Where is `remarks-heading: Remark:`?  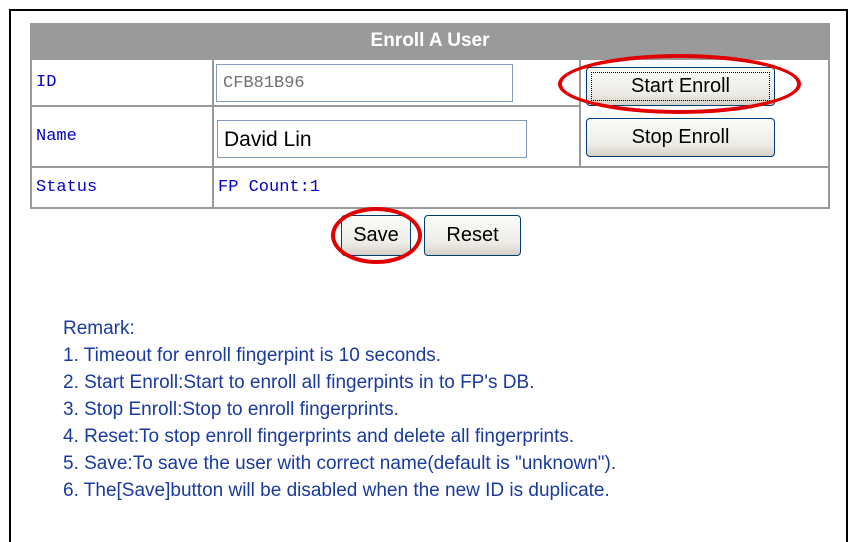 remarks-heading: Remark: is located at coordinates (99, 328).